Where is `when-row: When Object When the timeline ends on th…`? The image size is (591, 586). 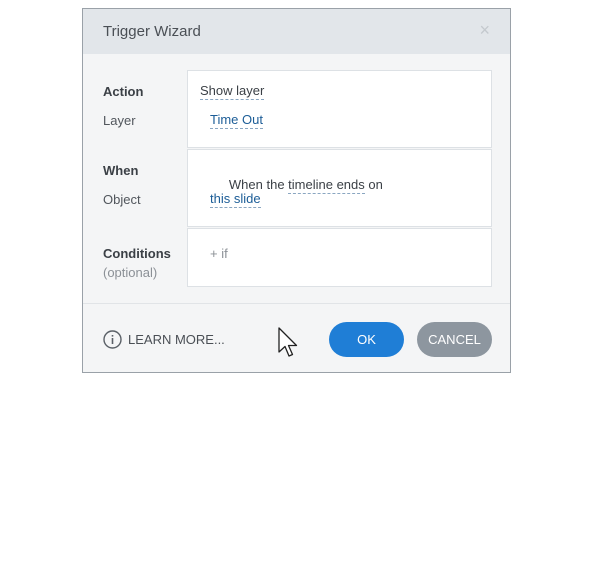 when-row: When Object When the timeline ends on th… is located at coordinates (296, 188).